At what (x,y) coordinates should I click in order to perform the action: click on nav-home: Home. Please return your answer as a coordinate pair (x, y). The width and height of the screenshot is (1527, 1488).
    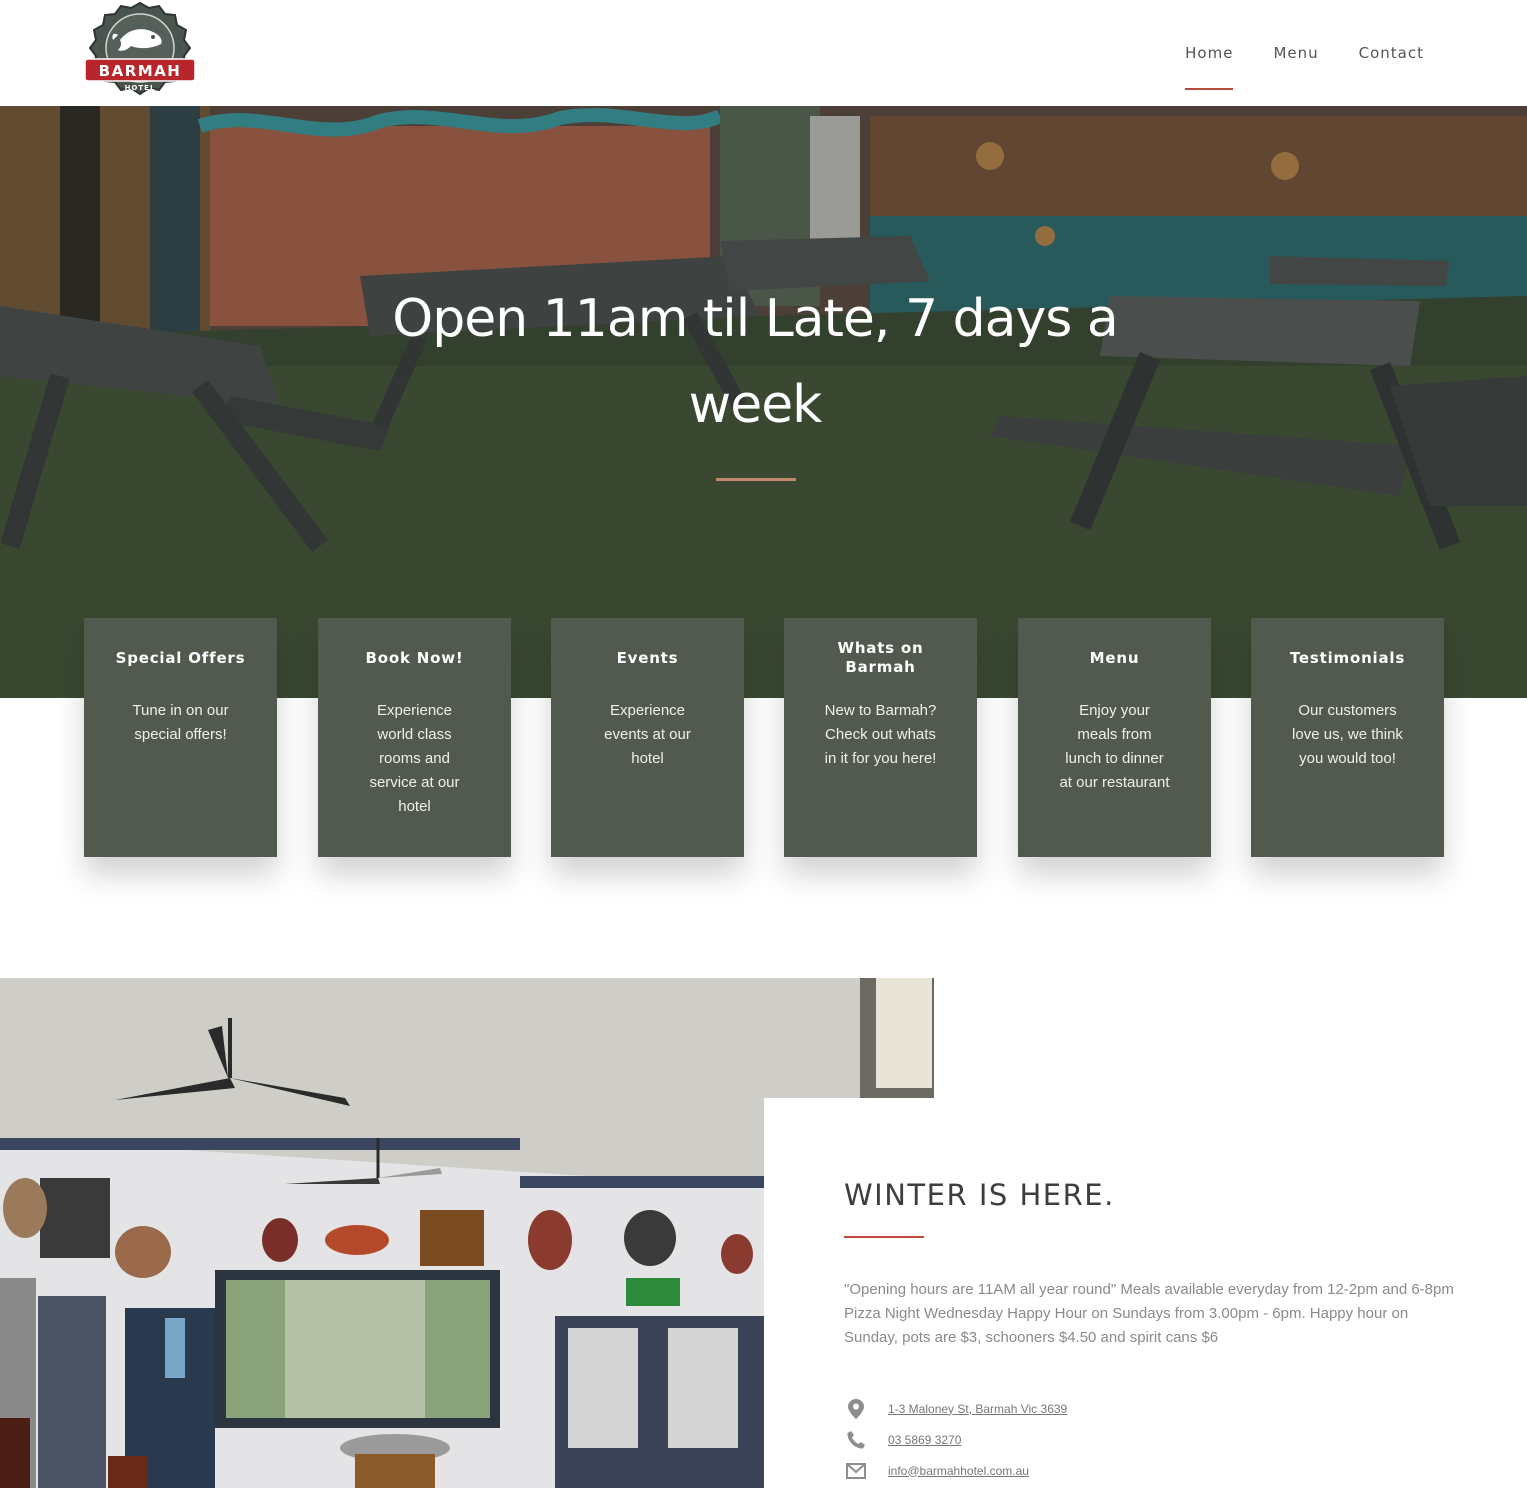
    Looking at the image, I should click on (1209, 67).